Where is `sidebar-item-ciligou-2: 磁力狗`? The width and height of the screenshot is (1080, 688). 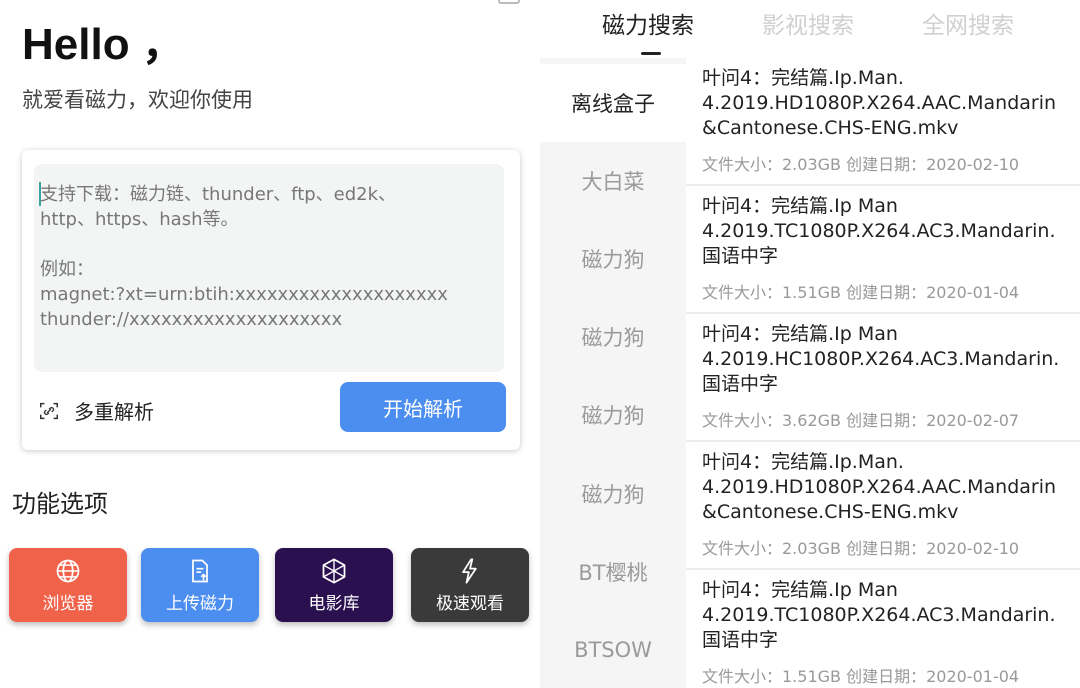 sidebar-item-ciligou-2: 磁力狗 is located at coordinates (613, 337).